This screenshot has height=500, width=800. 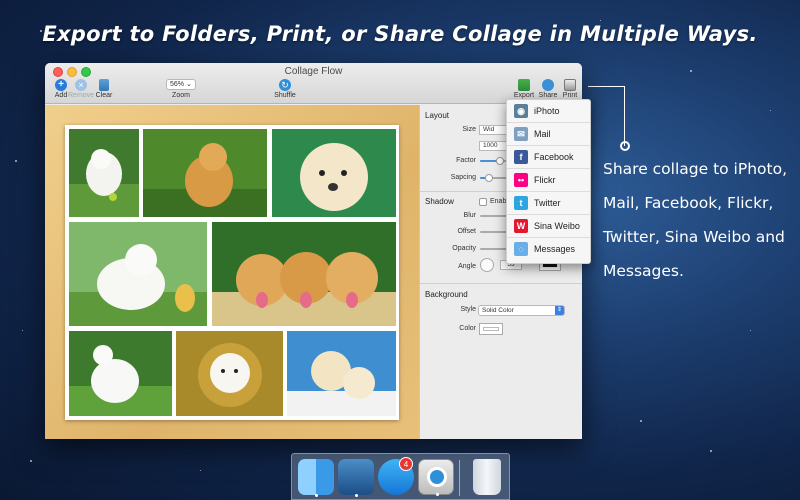 I want to click on share-menu-item-label: Flickr, so click(x=545, y=180).